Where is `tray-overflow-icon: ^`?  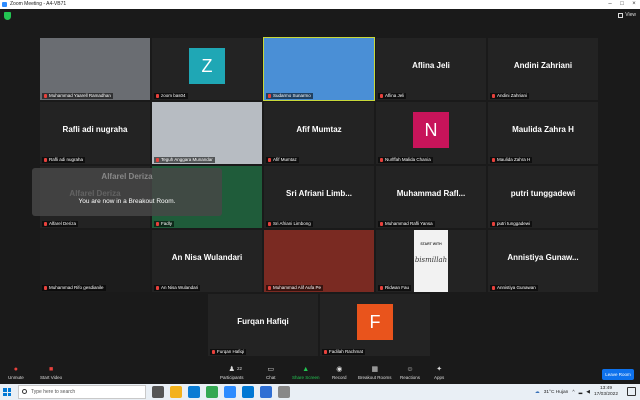 tray-overflow-icon: ^ is located at coordinates (573, 392).